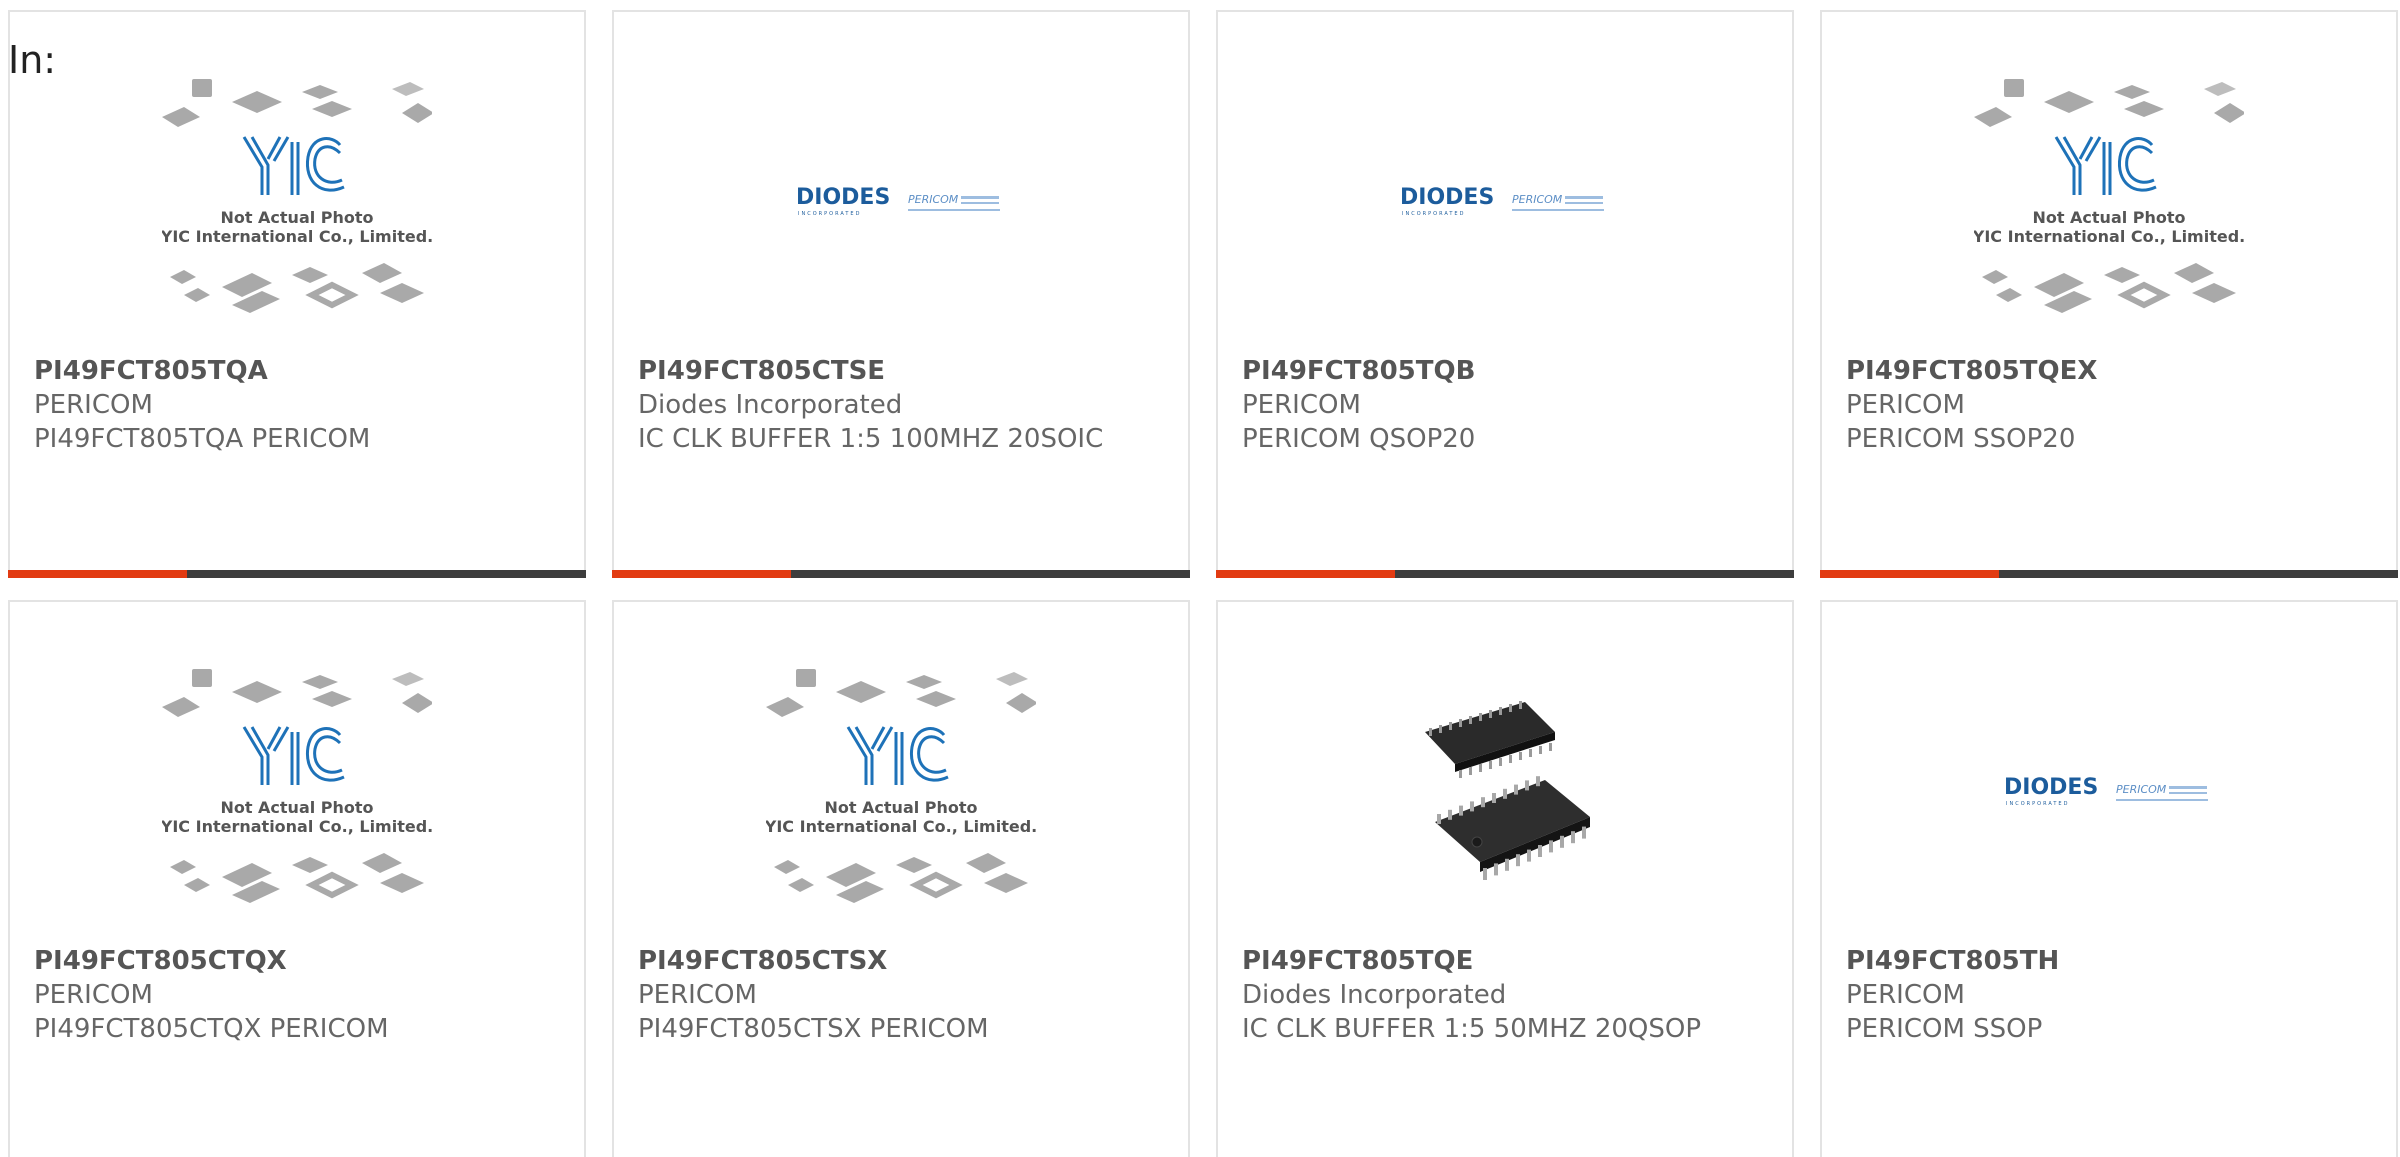 This screenshot has width=2400, height=1157. Describe the element at coordinates (901, 371) in the screenshot. I see `product-part-number: PI49FCT805CTSE` at that location.